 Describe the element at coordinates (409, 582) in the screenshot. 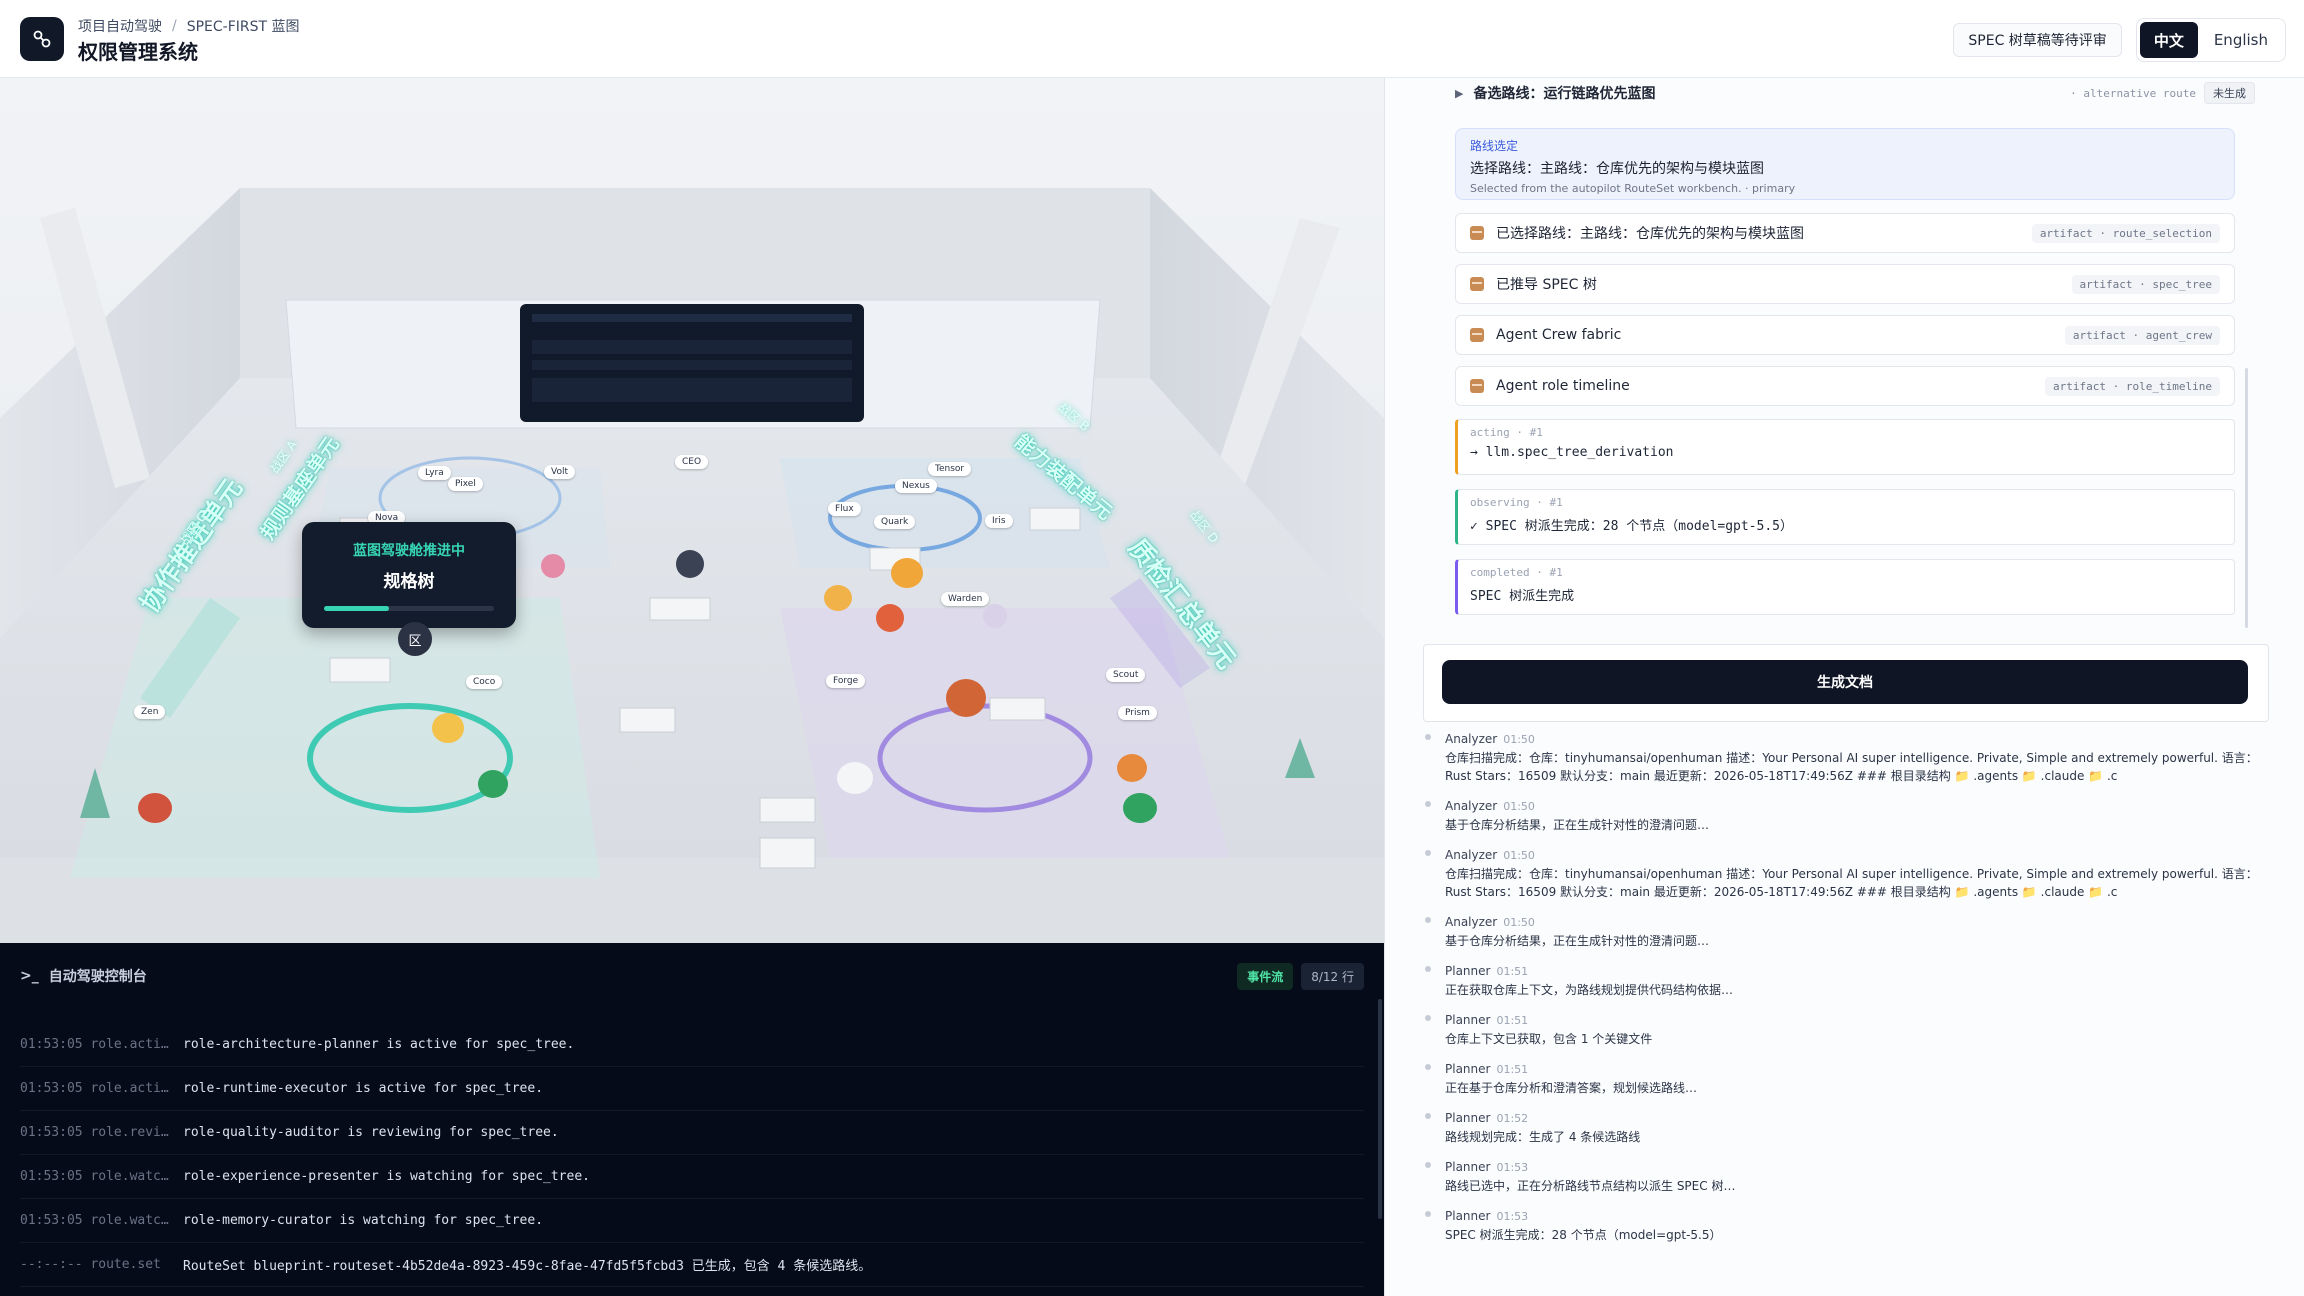

I see `cockpit-progress-title: 规格树` at that location.